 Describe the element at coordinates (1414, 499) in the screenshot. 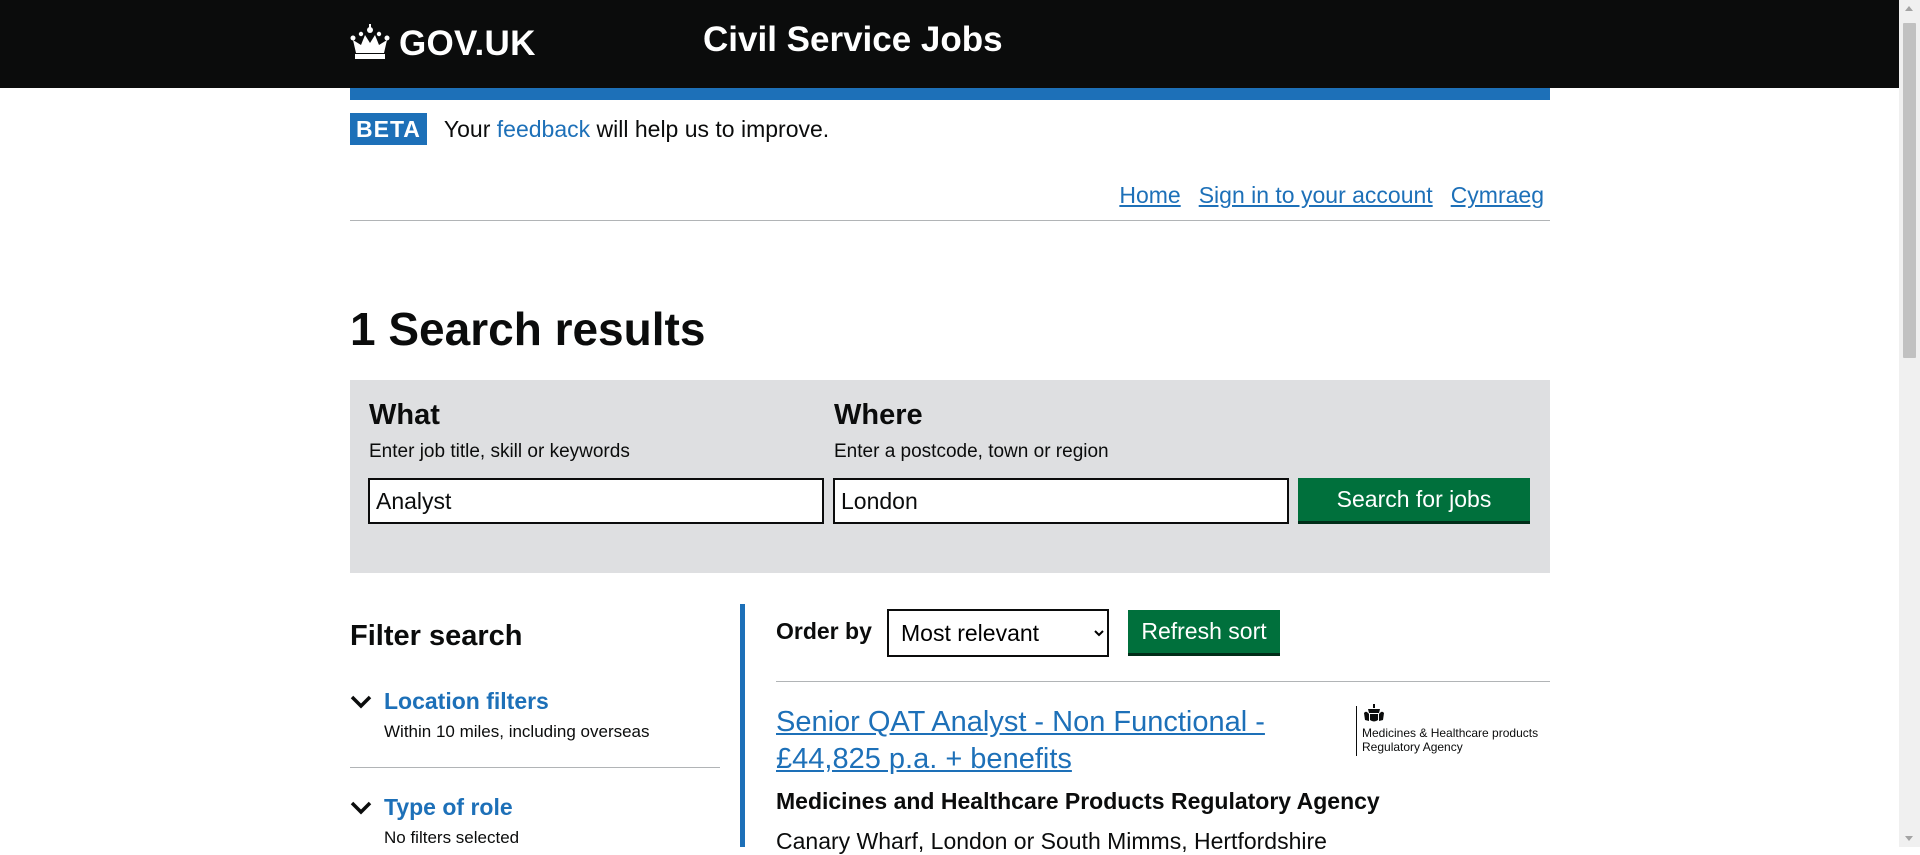

I see `search-for-jobs-button: Search for jobs` at that location.